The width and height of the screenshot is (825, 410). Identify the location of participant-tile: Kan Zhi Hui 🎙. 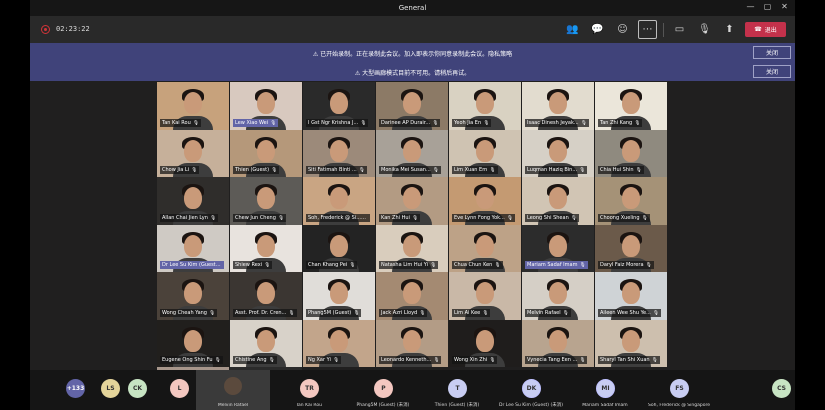
(412, 201).